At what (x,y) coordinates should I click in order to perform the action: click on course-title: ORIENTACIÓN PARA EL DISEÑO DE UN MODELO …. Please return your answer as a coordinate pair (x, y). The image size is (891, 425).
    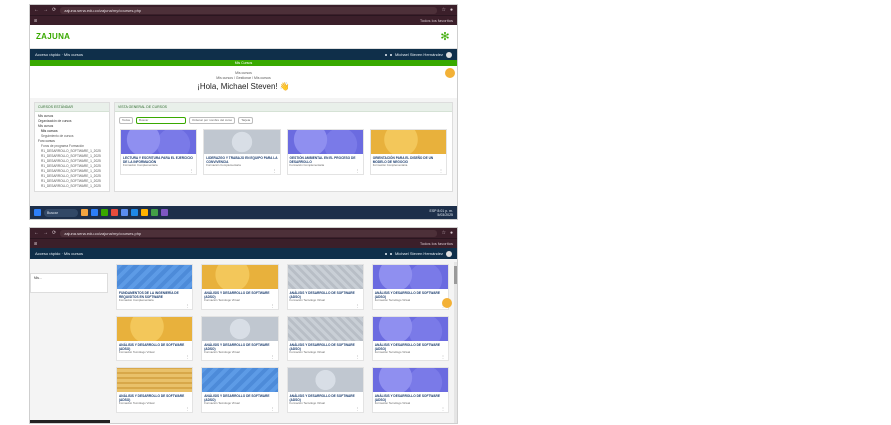
    Looking at the image, I should click on (408, 159).